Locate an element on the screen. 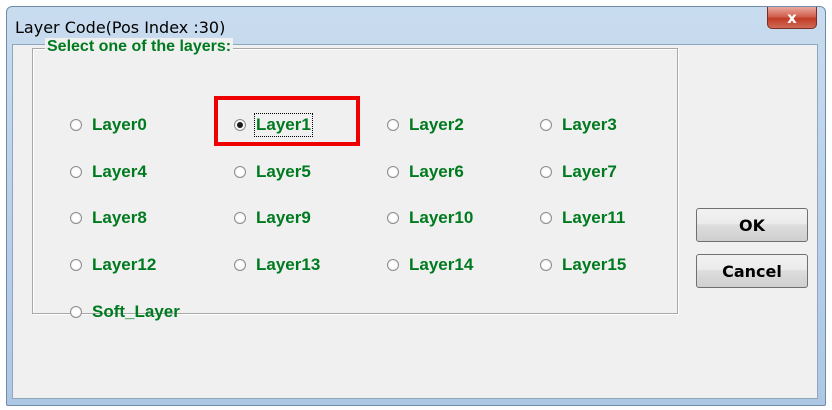 The width and height of the screenshot is (832, 410). close-button: x is located at coordinates (792, 18).